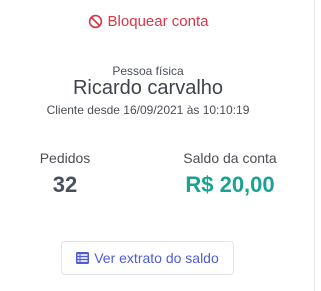 This screenshot has width=321, height=291. Describe the element at coordinates (158, 21) in the screenshot. I see `block-account-label: Bloquear conta` at that location.